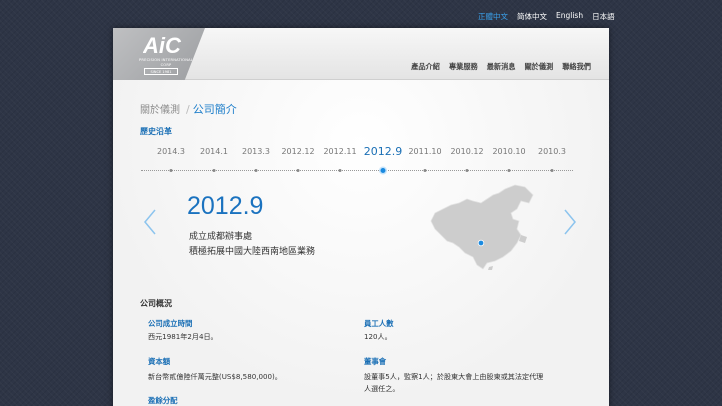 The image size is (722, 406). What do you see at coordinates (339, 151) in the screenshot?
I see `timeline-year-2012-11: 2012.11` at bounding box center [339, 151].